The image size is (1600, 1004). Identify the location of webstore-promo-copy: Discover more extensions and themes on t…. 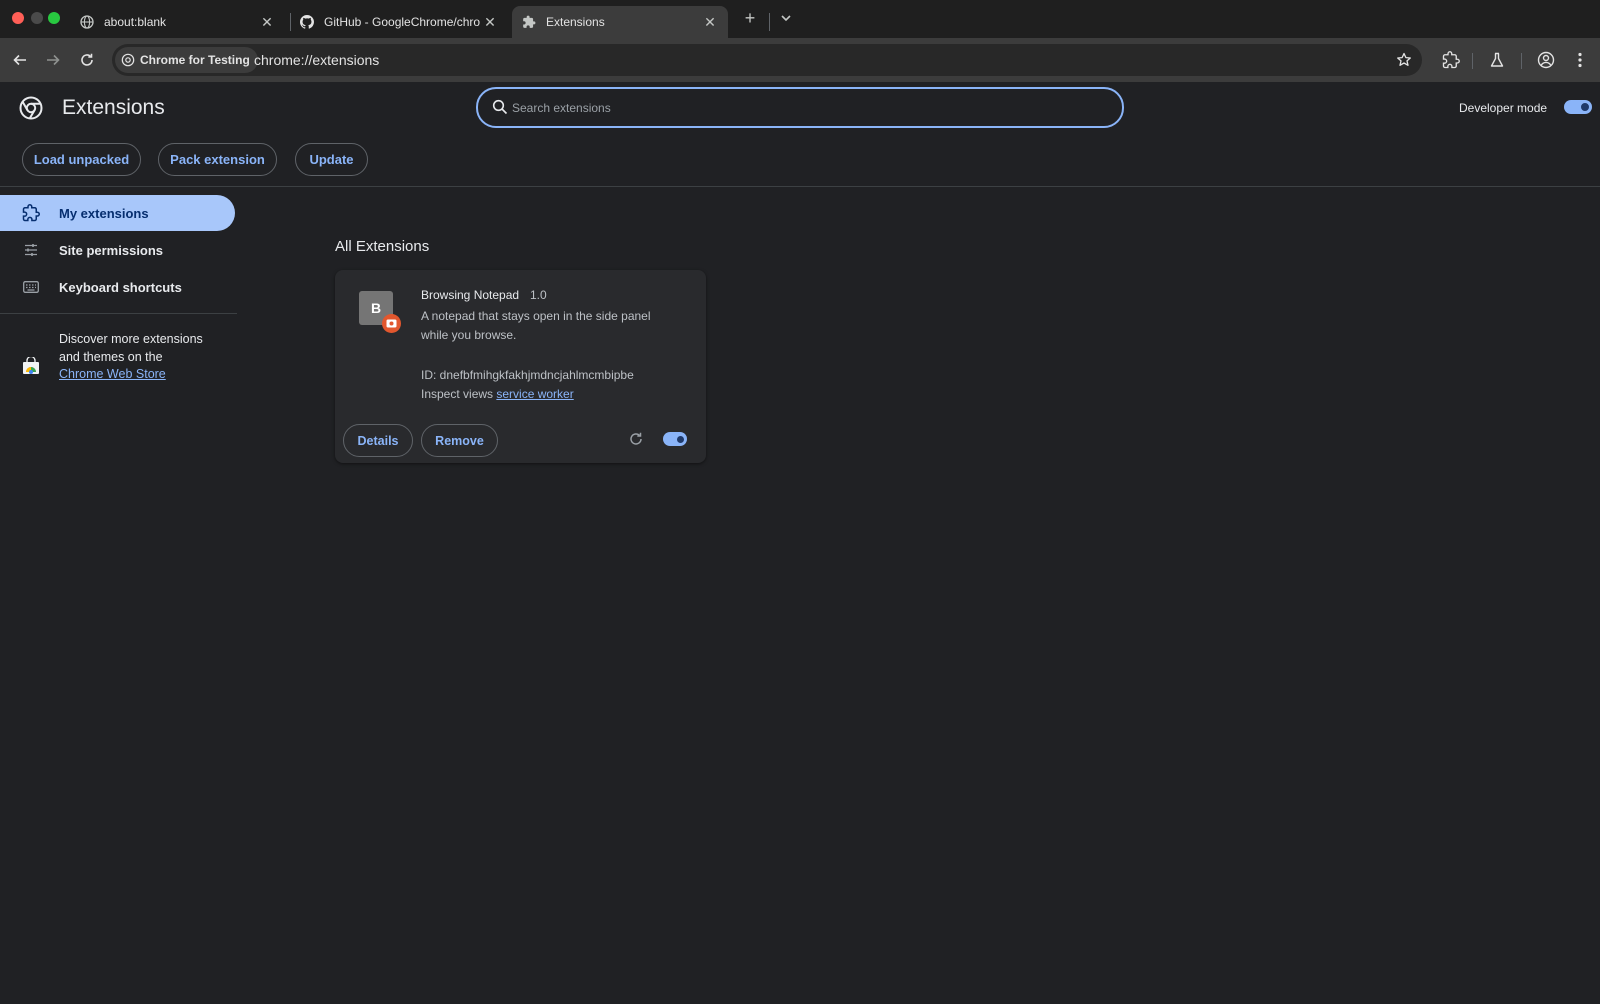
(131, 348).